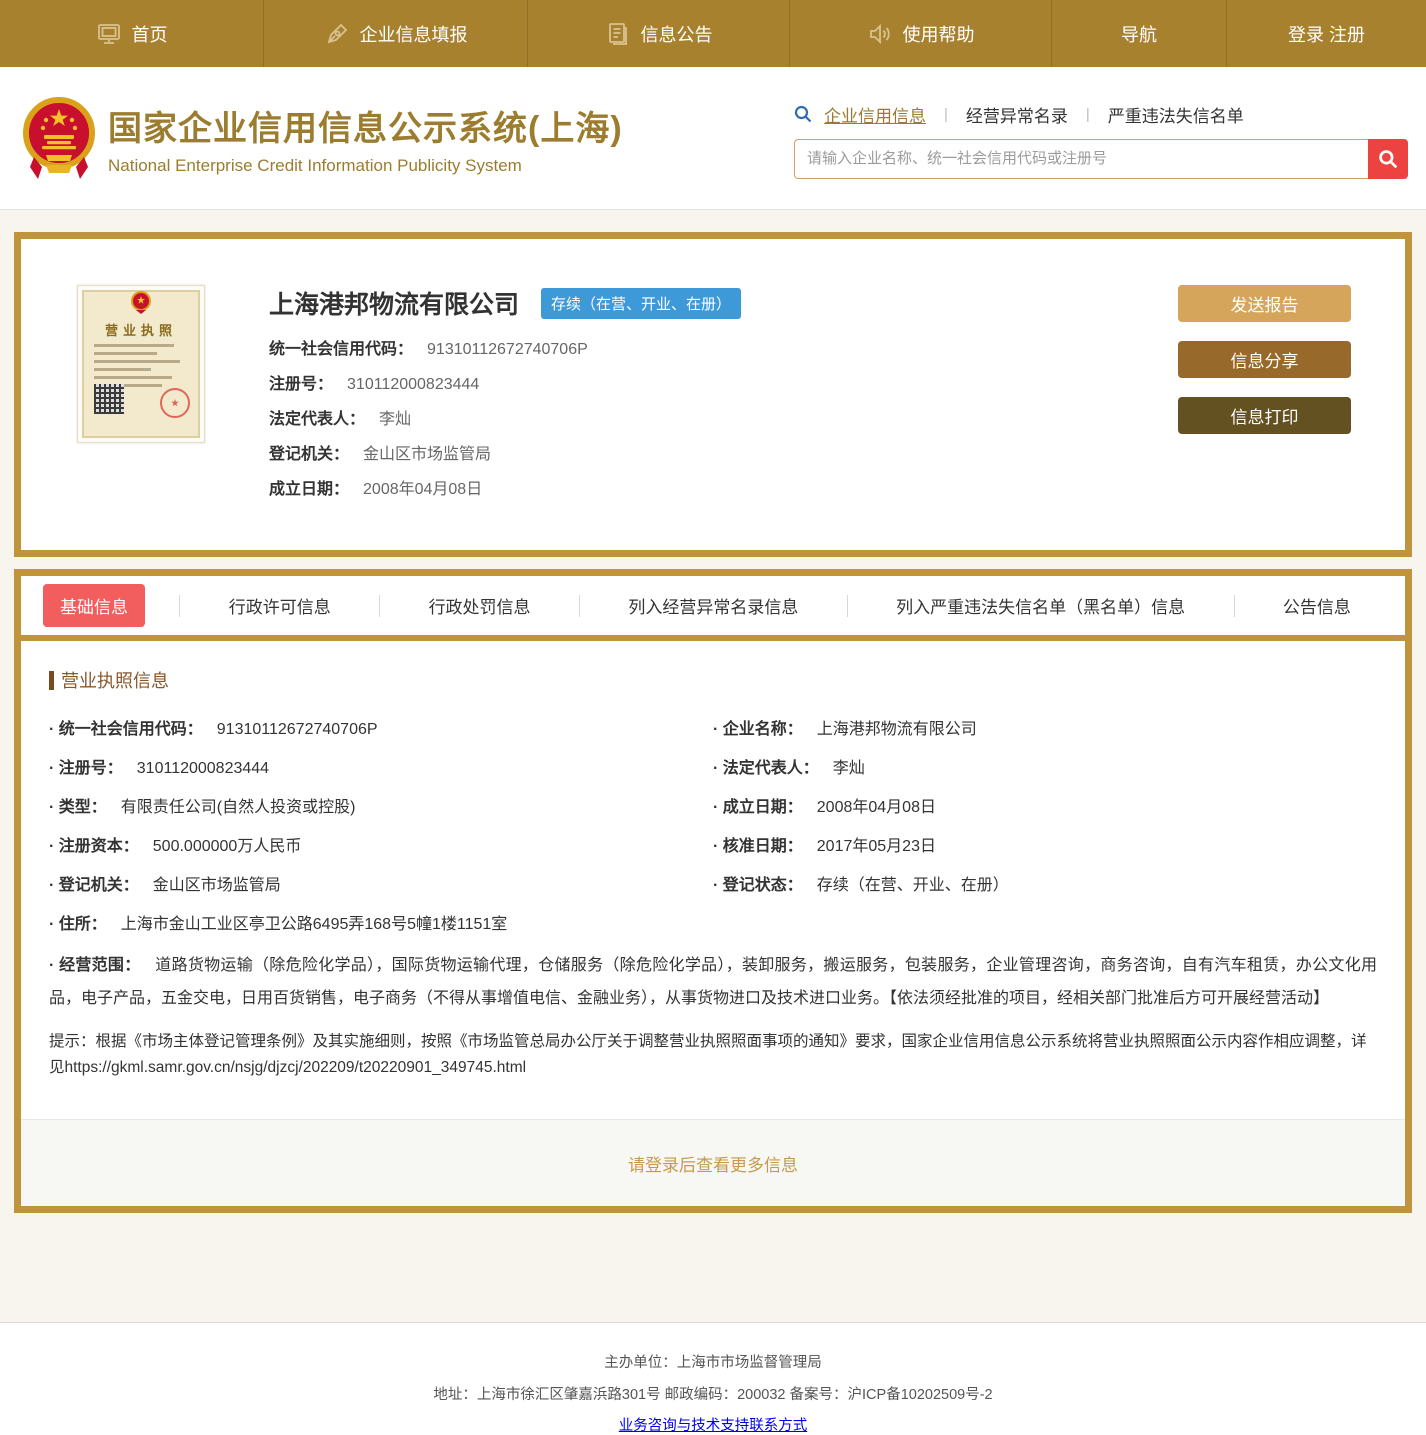  I want to click on field-value: 有限责任公司(自然人投资或控股), so click(238, 807).